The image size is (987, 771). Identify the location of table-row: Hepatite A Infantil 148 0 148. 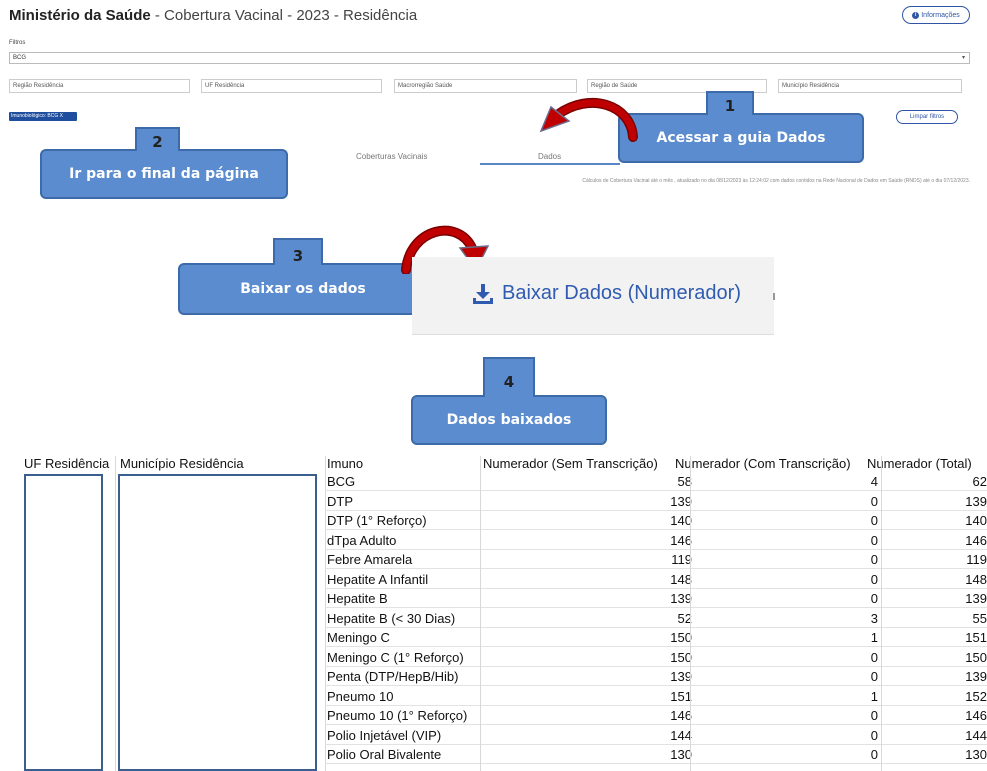
(656, 579).